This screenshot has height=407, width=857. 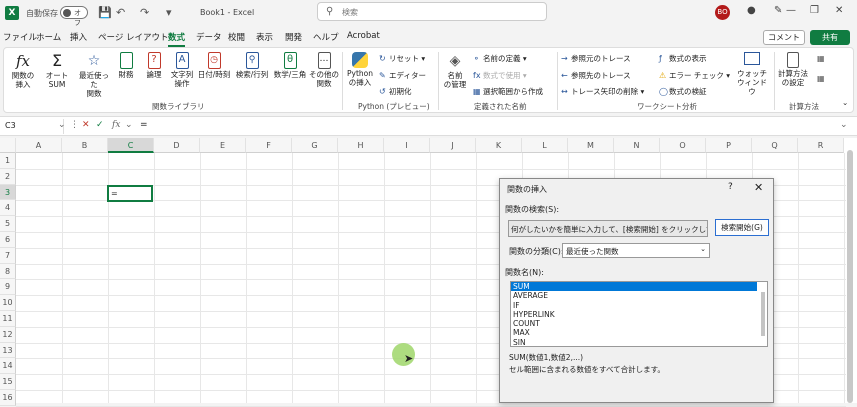 What do you see at coordinates (177, 145) in the screenshot?
I see `column-header: D` at bounding box center [177, 145].